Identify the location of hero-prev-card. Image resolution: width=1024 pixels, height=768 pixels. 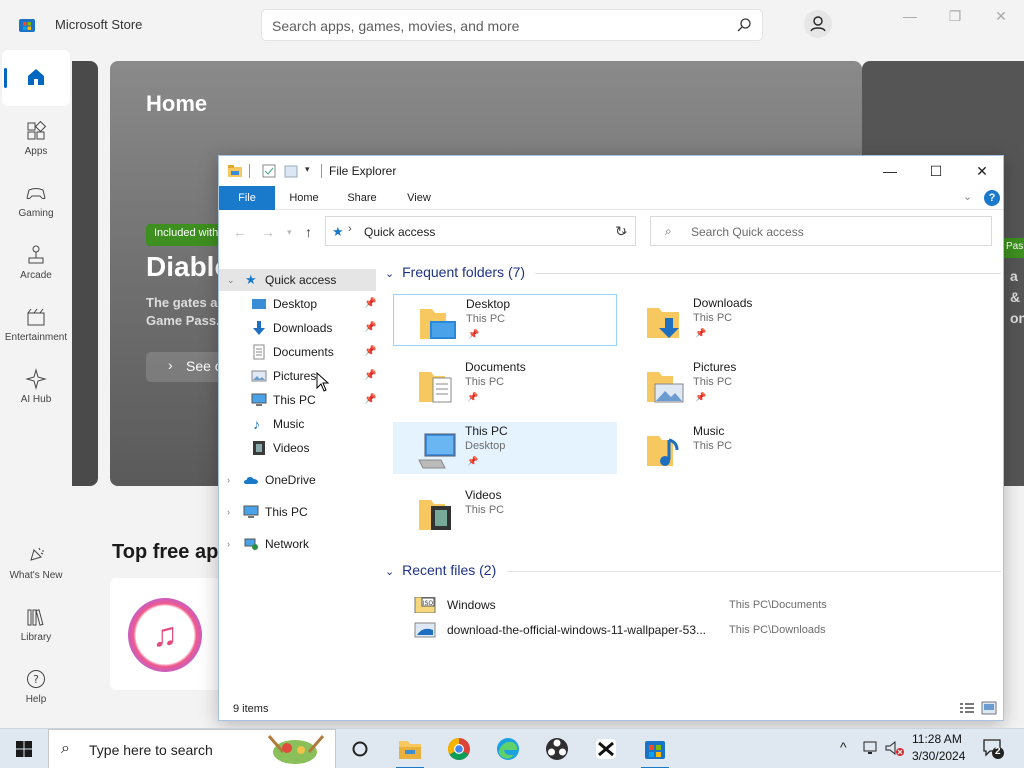
(85, 273).